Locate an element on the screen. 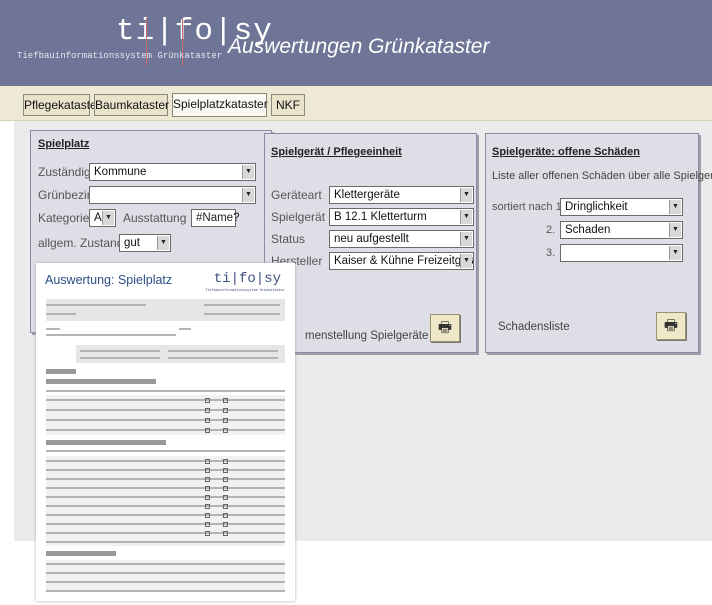 Image resolution: width=712 pixels, height=605 pixels. report-logo-subtitle: Tiefbauinformationssystem Grünkataster is located at coordinates (245, 291).